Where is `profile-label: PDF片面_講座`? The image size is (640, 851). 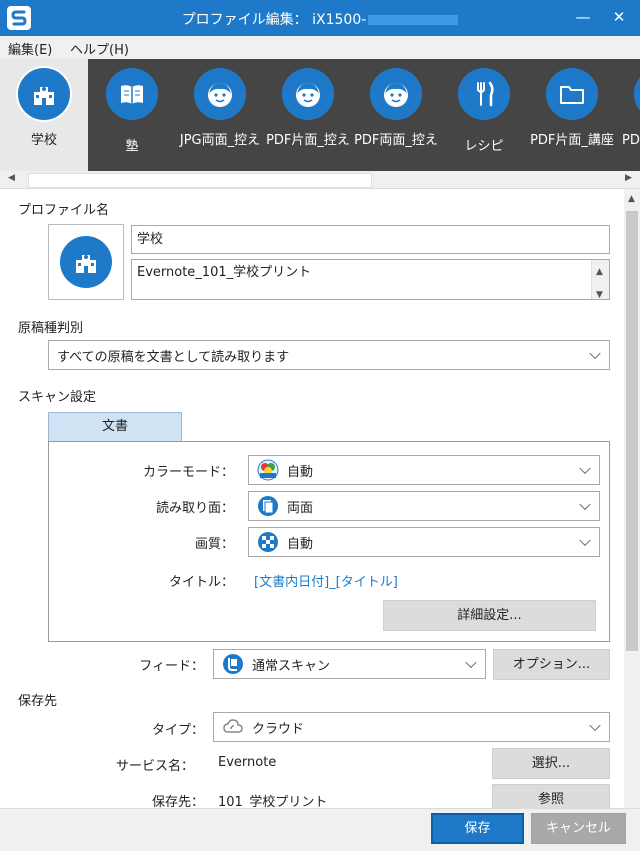
profile-label: PDF片面_講座 is located at coordinates (572, 140).